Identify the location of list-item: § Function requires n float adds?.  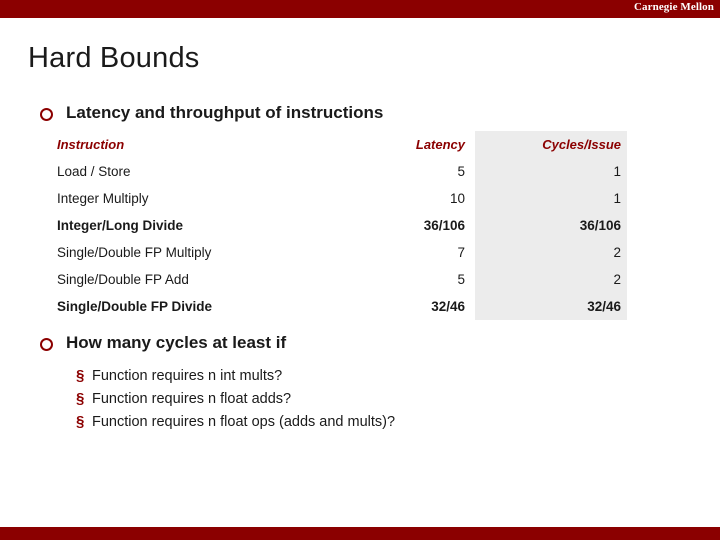
(376, 399).